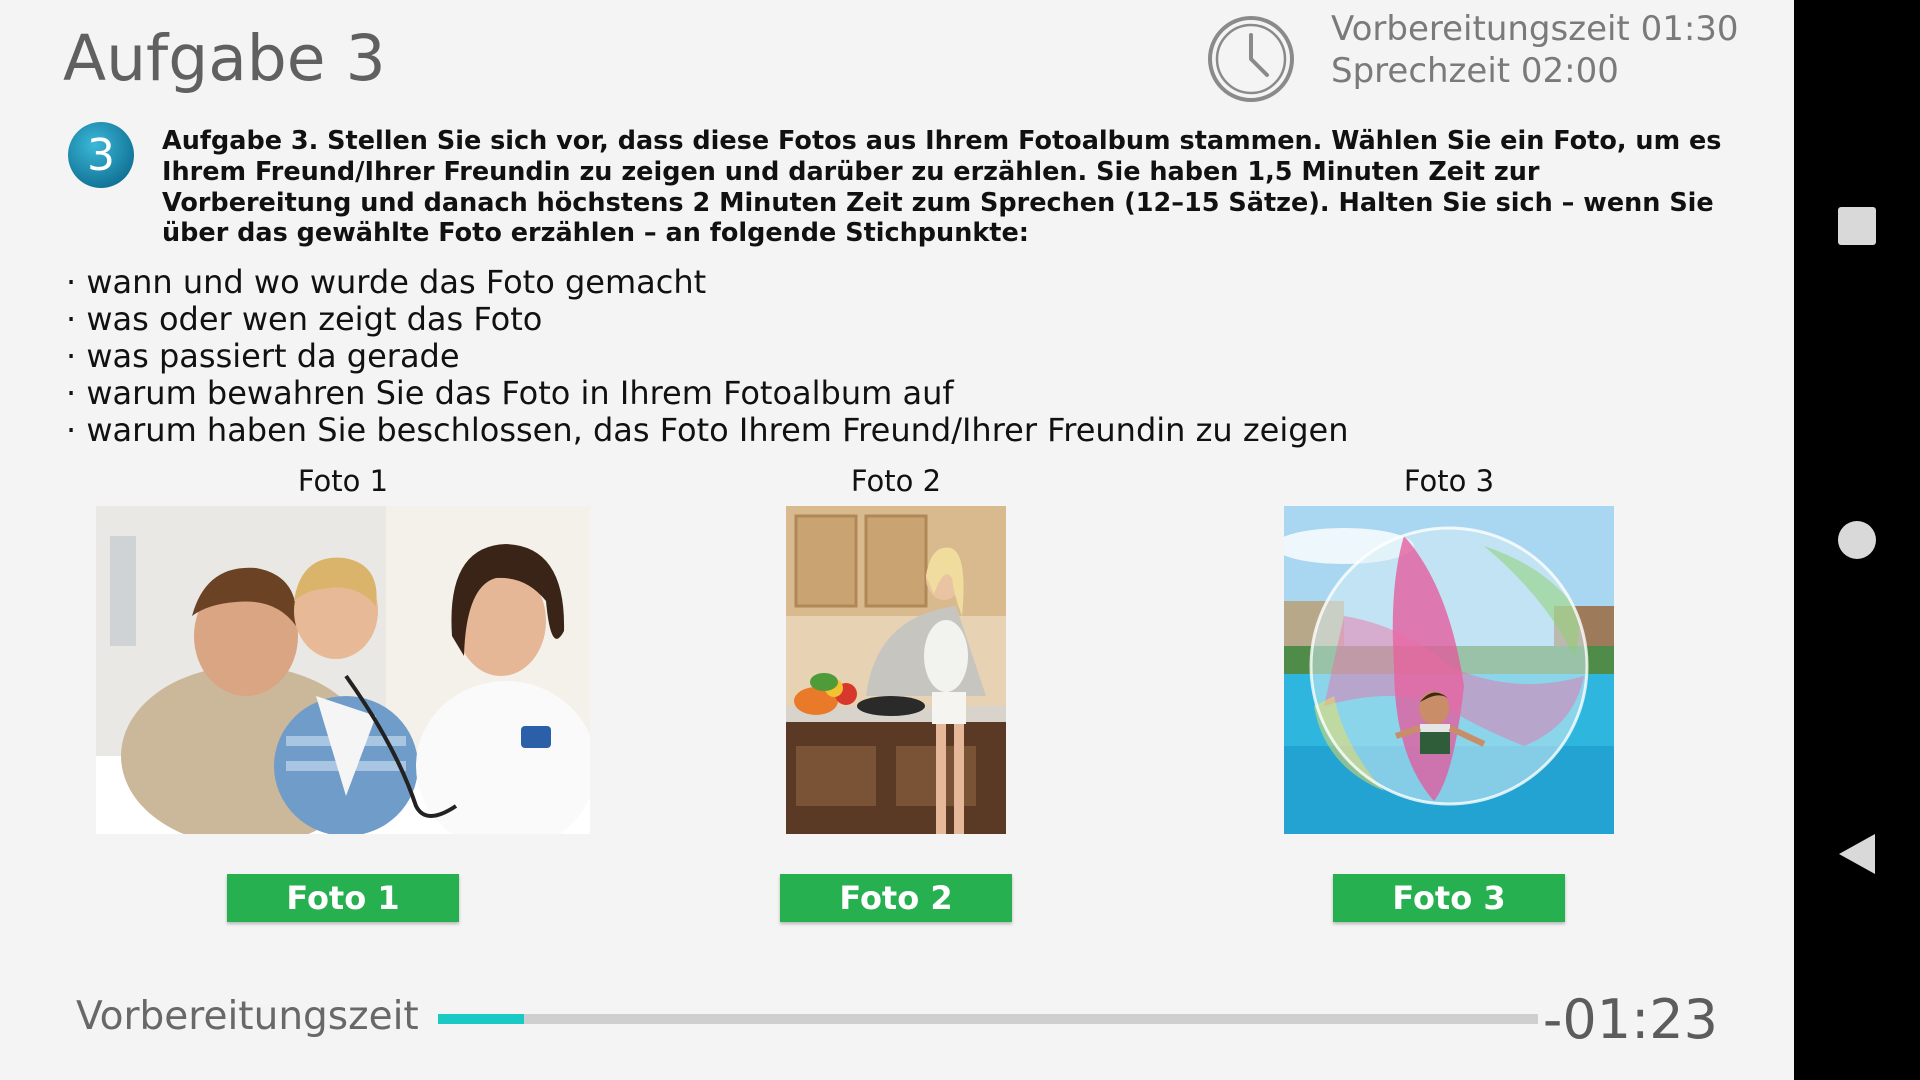  I want to click on back-button, so click(1857, 852).